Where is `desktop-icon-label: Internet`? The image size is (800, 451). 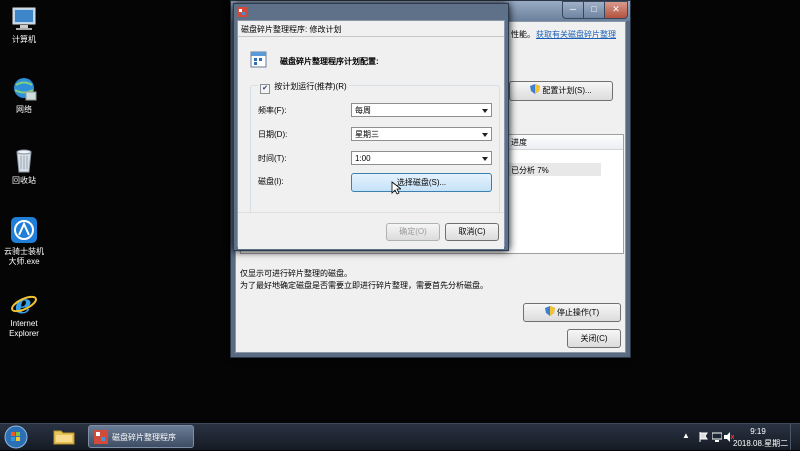 desktop-icon-label: Internet is located at coordinates (24, 323).